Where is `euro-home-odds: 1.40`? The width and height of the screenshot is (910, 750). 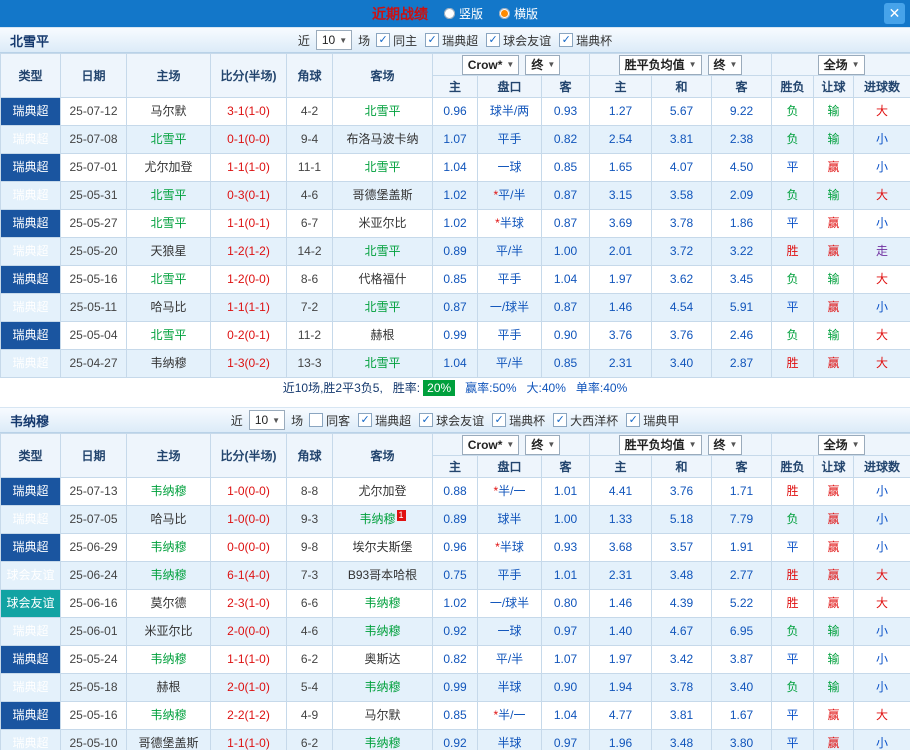 euro-home-odds: 1.40 is located at coordinates (621, 631).